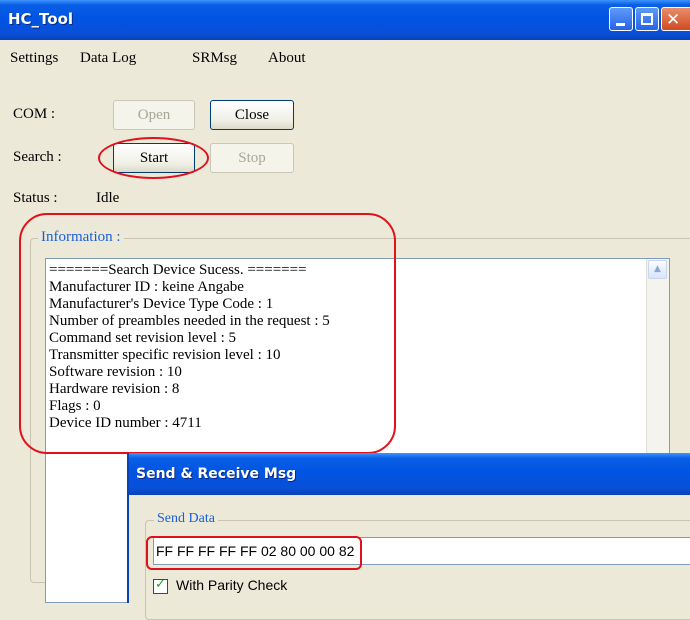 The width and height of the screenshot is (690, 620). Describe the element at coordinates (34, 114) in the screenshot. I see `com-label: COM :` at that location.